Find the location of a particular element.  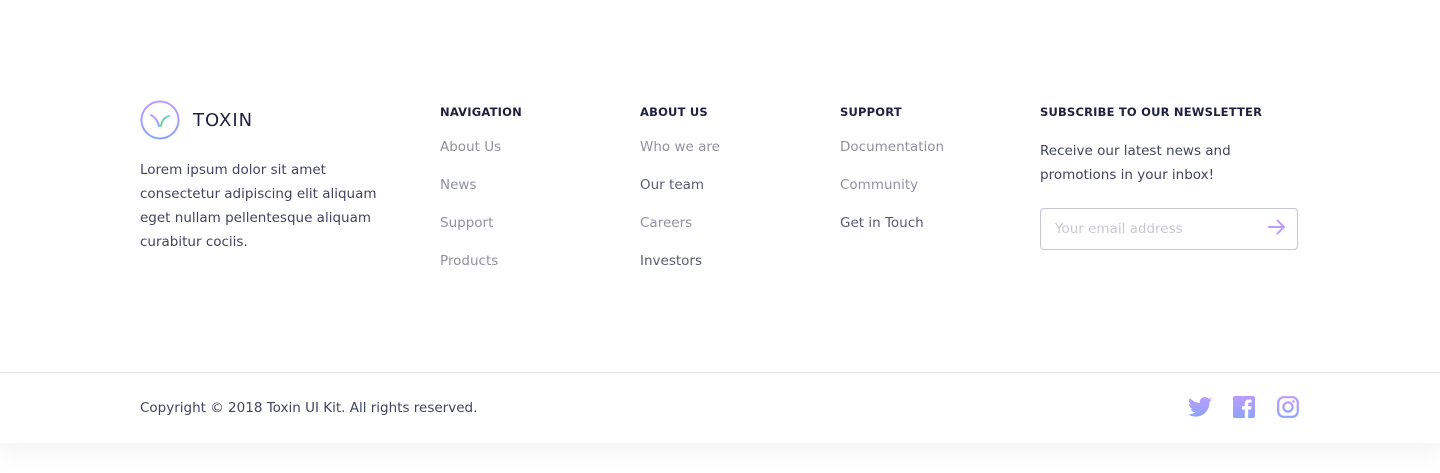

nav-link-about-us: About Us is located at coordinates (481, 157).